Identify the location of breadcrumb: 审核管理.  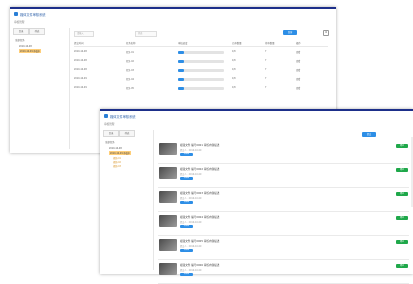
(109, 124).